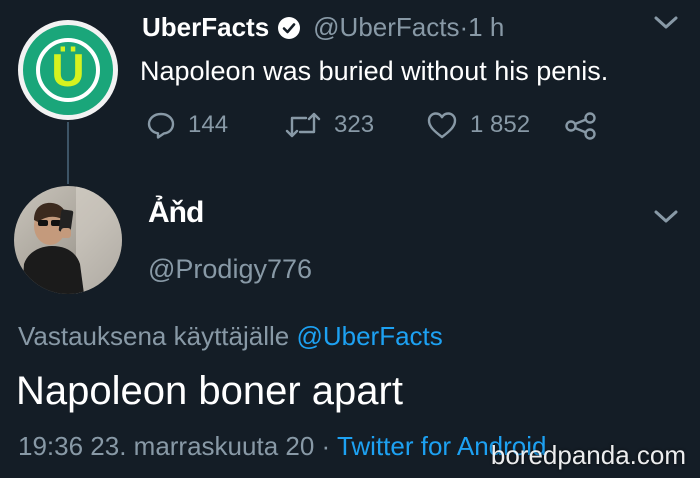  I want to click on reply-text: Napoleon boner apart, so click(209, 391).